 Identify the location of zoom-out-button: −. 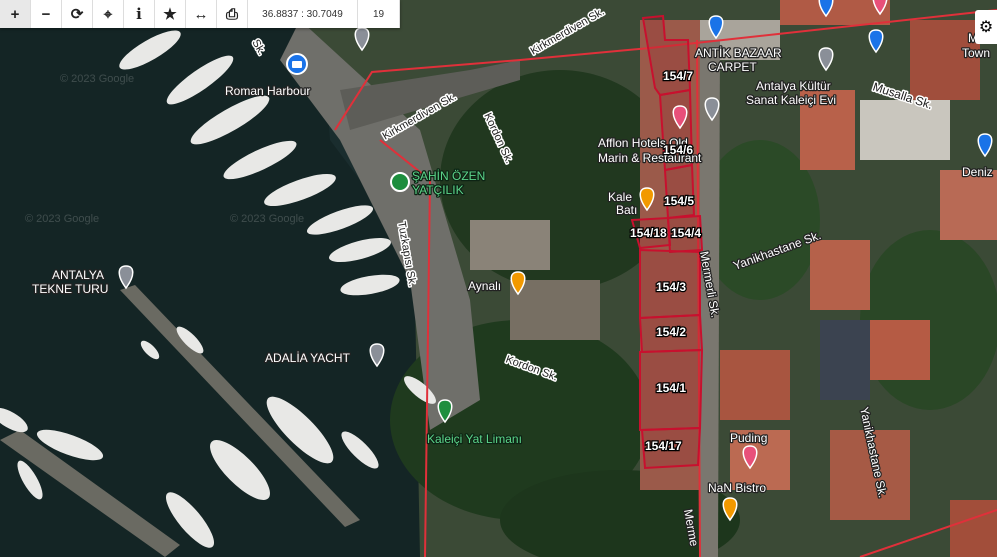
(46, 14).